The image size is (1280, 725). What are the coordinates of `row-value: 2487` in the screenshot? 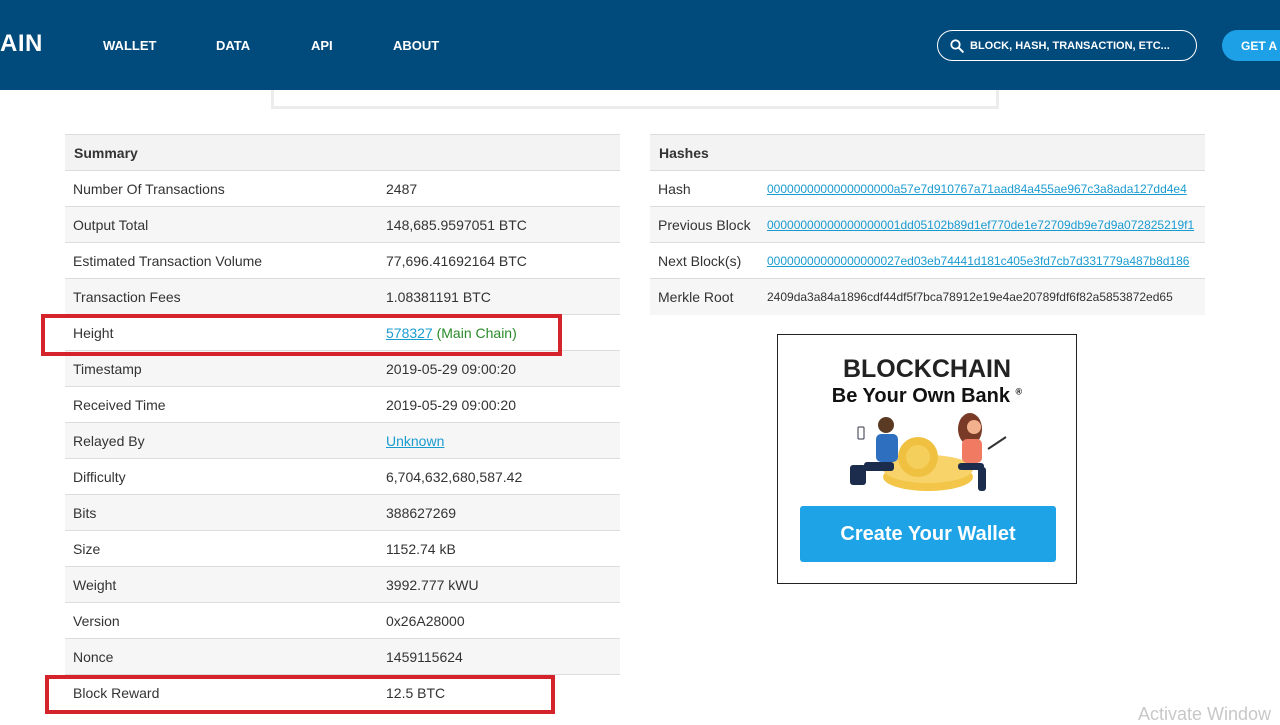 It's located at (499, 188).